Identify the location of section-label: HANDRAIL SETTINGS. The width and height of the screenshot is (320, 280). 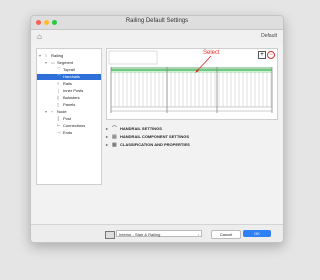
(141, 128).